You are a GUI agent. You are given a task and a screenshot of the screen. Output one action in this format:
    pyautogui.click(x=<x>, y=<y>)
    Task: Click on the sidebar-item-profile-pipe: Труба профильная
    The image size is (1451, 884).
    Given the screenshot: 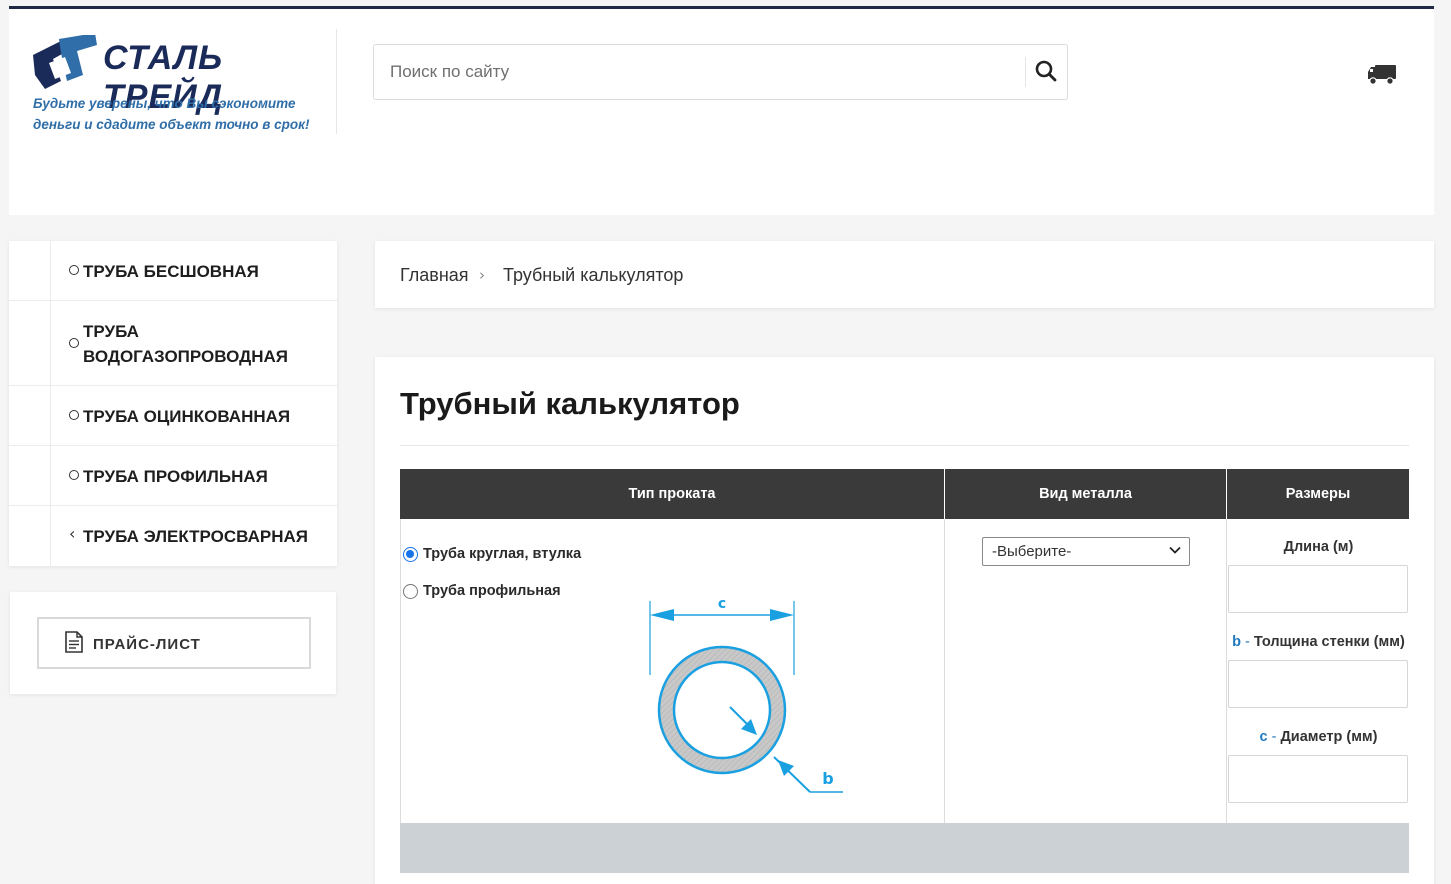 What is the action you would take?
    pyautogui.click(x=173, y=476)
    